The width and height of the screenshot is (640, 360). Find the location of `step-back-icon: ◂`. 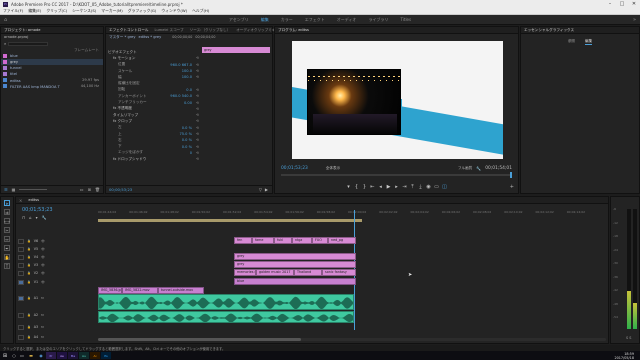

step-back-icon: ◂ is located at coordinates (380, 186).